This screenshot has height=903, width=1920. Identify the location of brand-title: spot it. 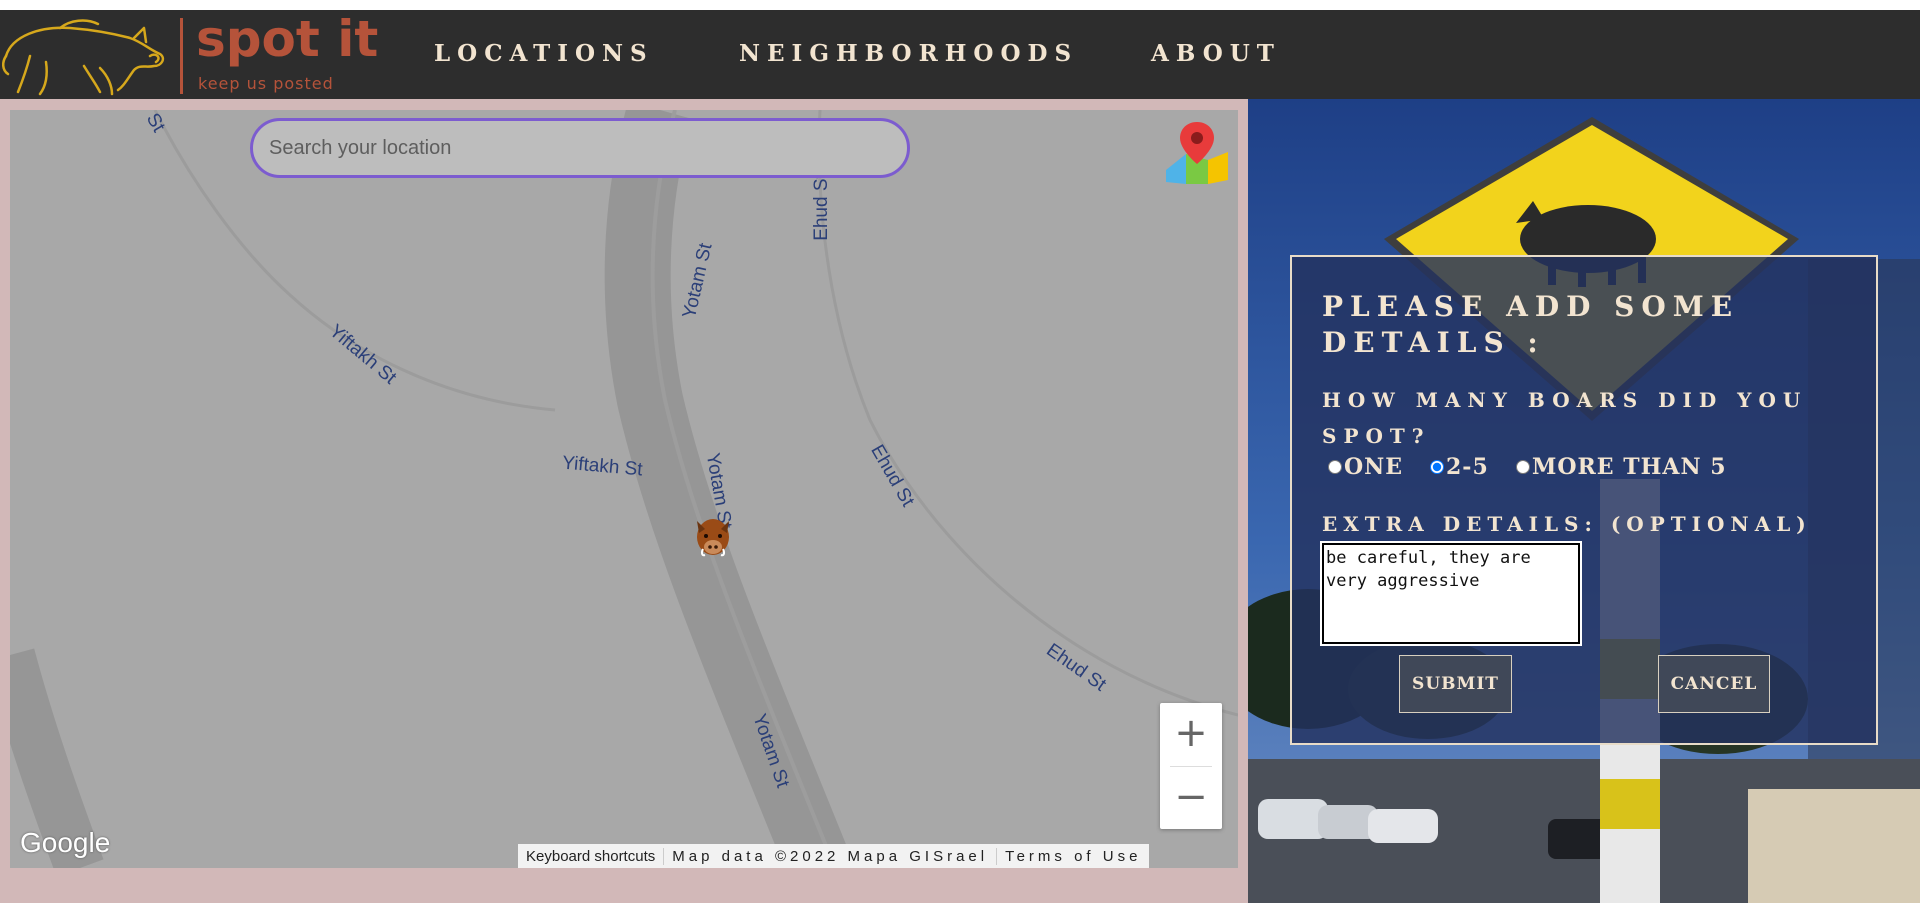
(287, 39).